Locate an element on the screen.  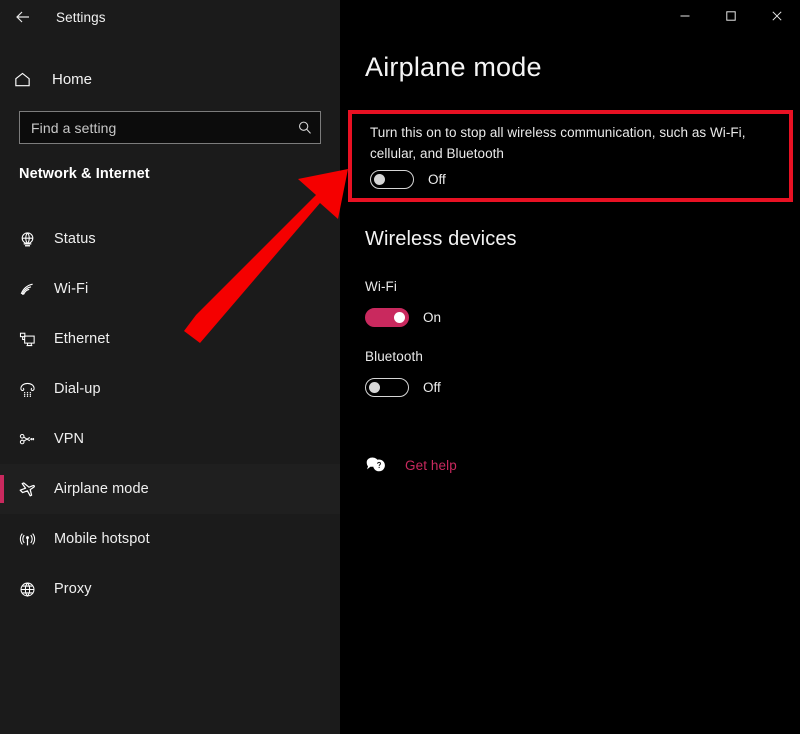
get-help-link: Get help is located at coordinates (411, 465).